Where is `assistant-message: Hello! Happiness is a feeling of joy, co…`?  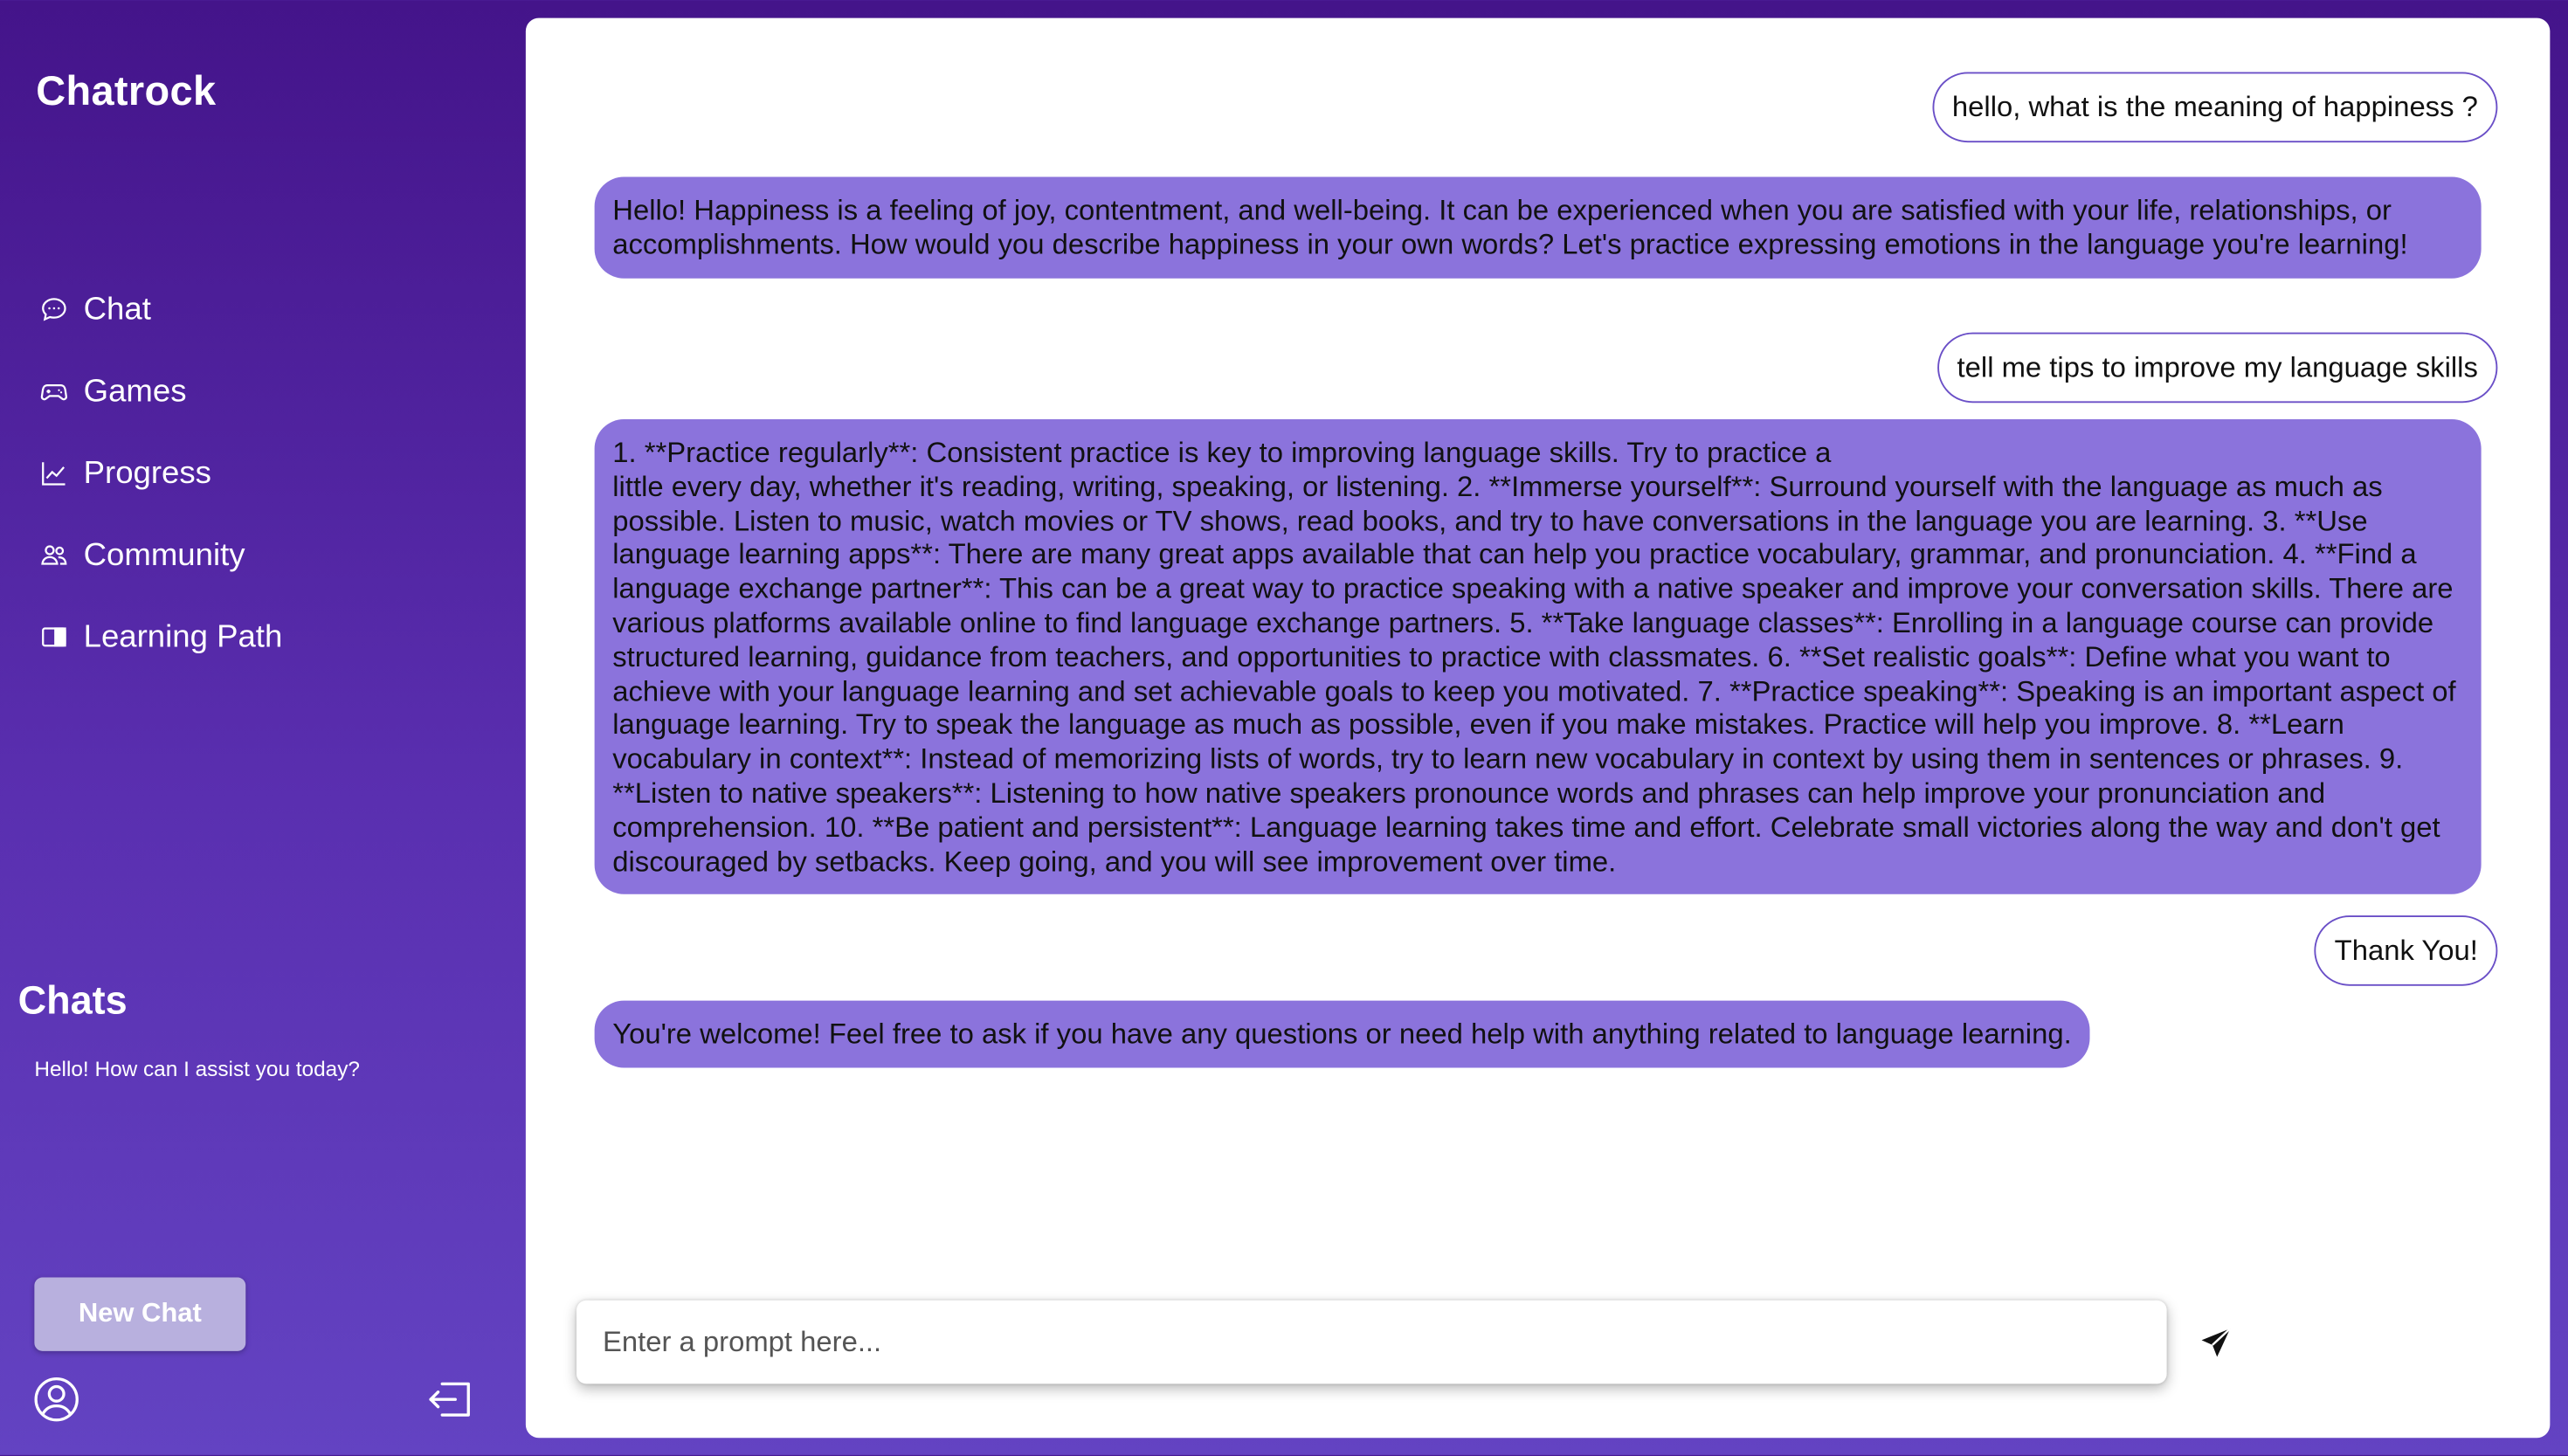
assistant-message: Hello! Happiness is a feeling of joy, co… is located at coordinates (1538, 227).